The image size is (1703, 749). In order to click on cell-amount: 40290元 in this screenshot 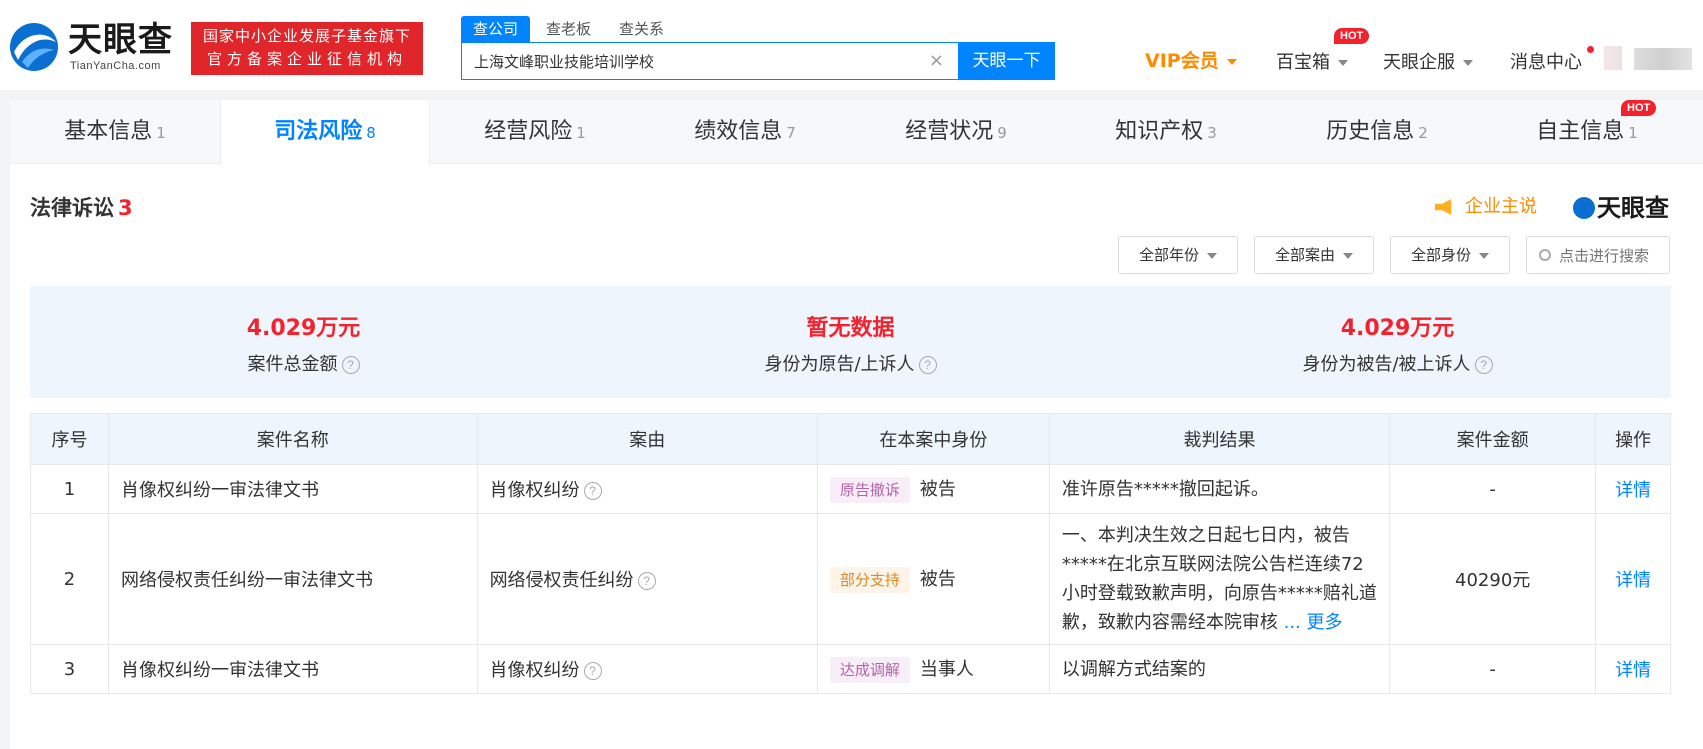, I will do `click(1493, 579)`.